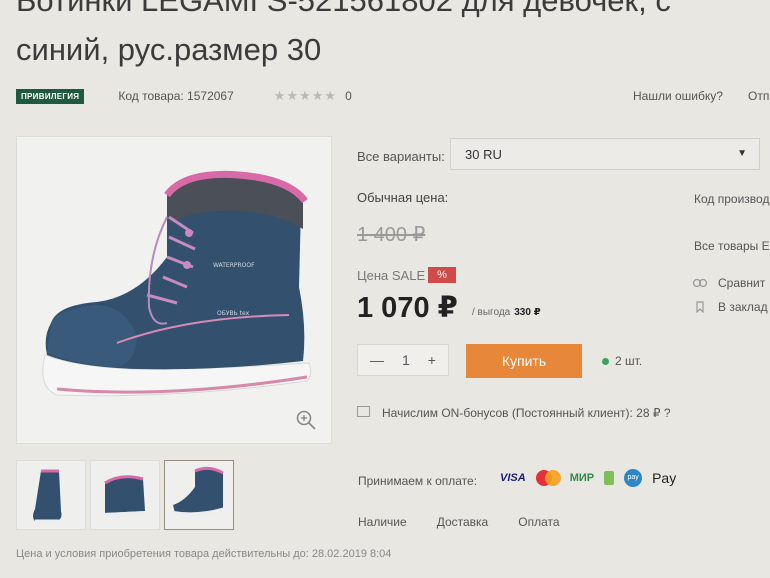 The image size is (770, 578). What do you see at coordinates (169, 49) in the screenshot?
I see `product-title-line2: синий, рус.размер 30` at bounding box center [169, 49].